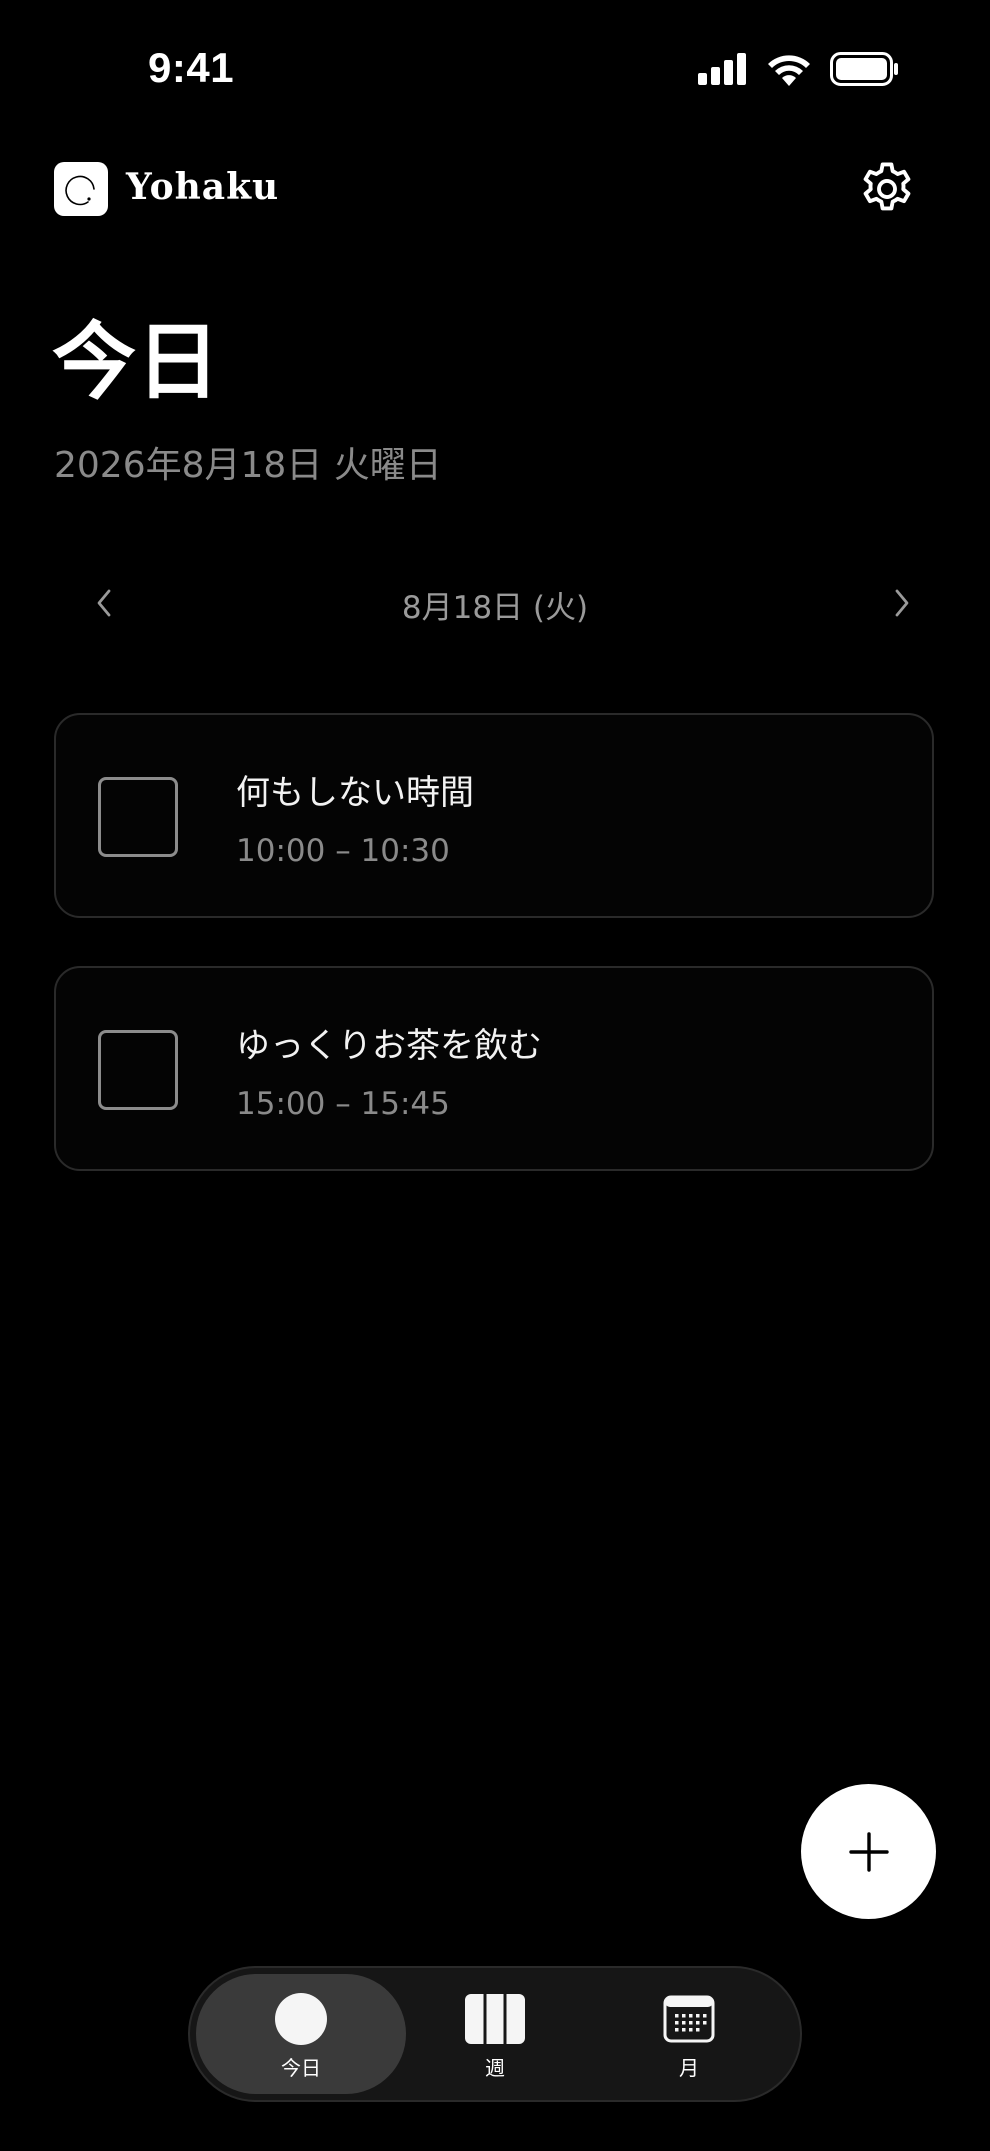 The height and width of the screenshot is (2151, 990). I want to click on calendar-icon, so click(689, 2019).